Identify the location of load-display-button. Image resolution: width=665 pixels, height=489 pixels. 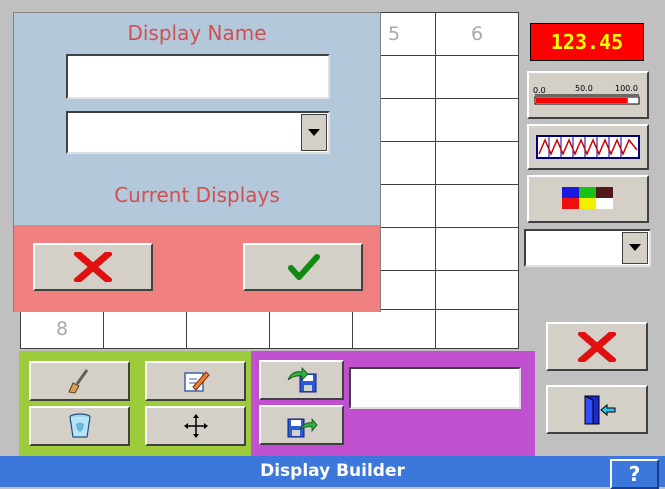
(301, 425).